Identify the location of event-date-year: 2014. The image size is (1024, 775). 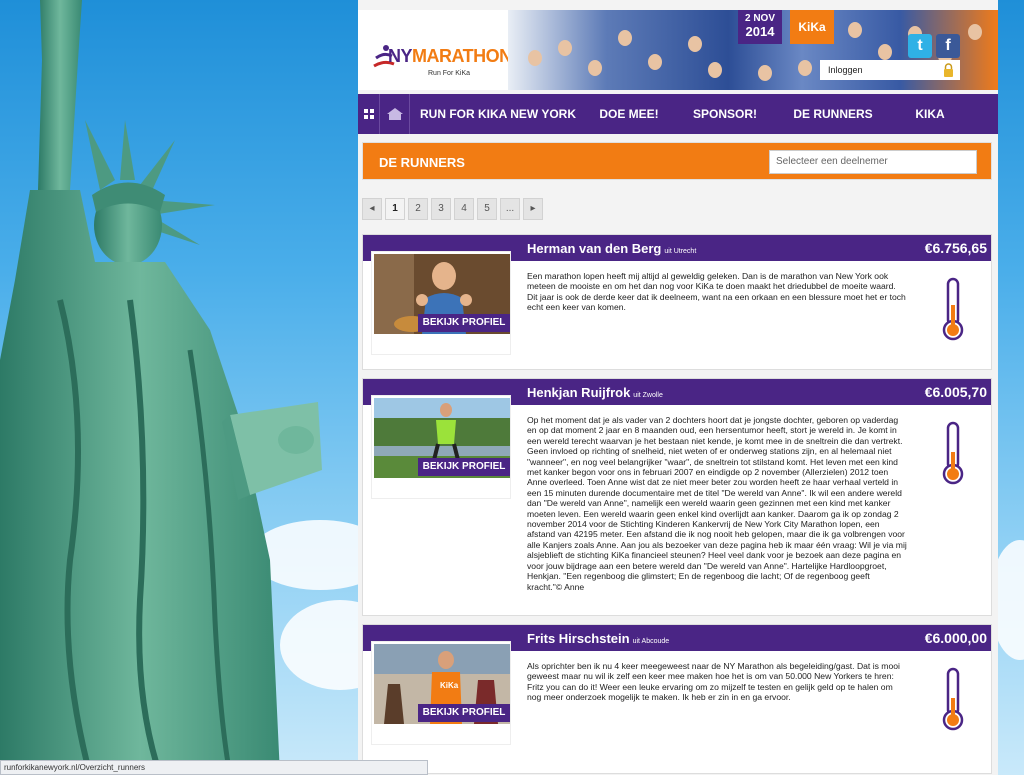
(760, 31).